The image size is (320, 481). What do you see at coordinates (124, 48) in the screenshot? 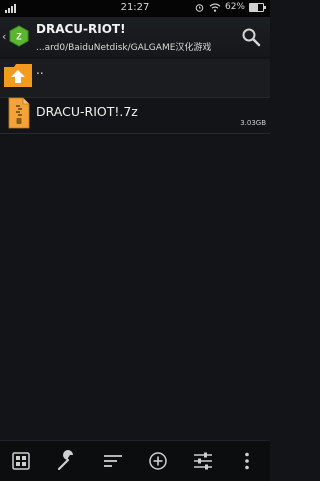
I see `current-path: ...ard0/BaiduNetdisk/GALGAME汉化游戏` at bounding box center [124, 48].